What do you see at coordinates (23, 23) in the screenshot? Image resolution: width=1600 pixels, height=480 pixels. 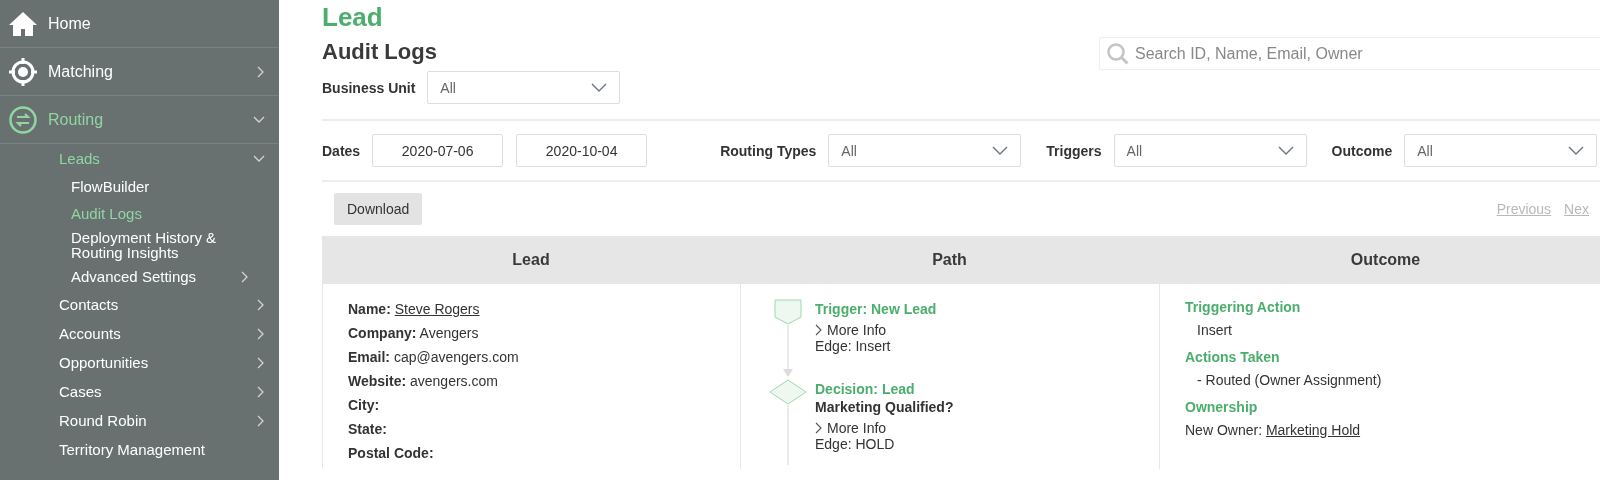 I see `home-icon` at bounding box center [23, 23].